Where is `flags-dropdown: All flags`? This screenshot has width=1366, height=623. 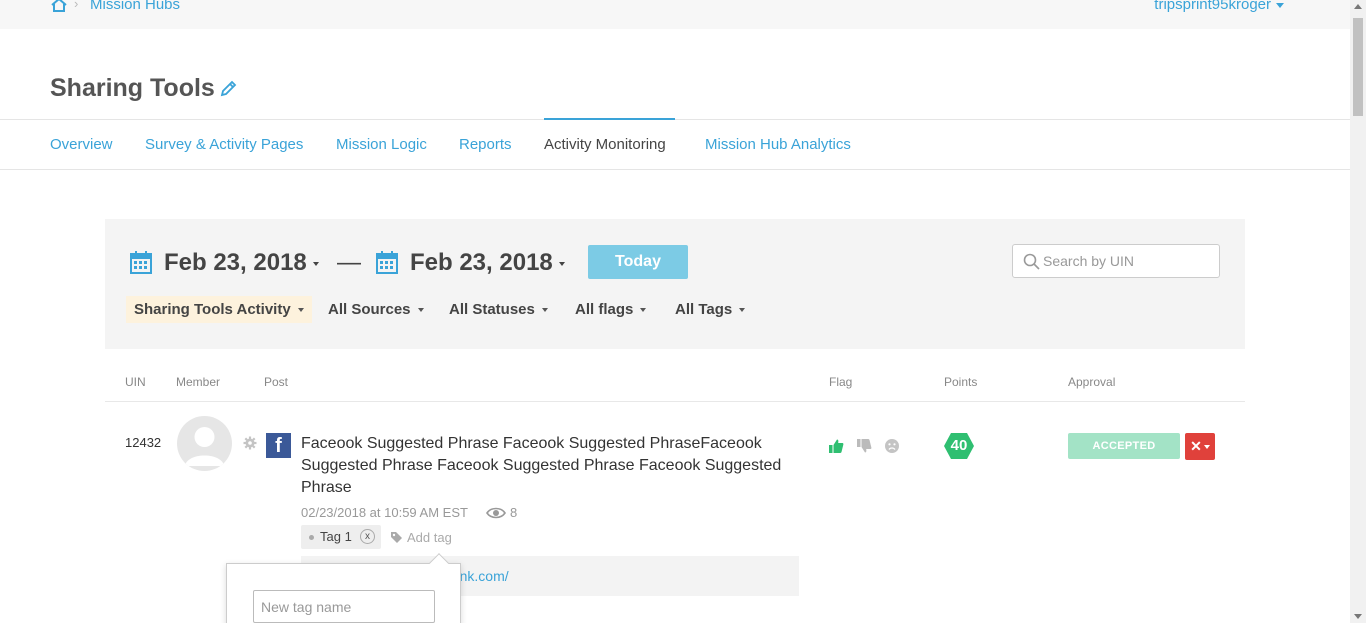 flags-dropdown: All flags is located at coordinates (611, 309).